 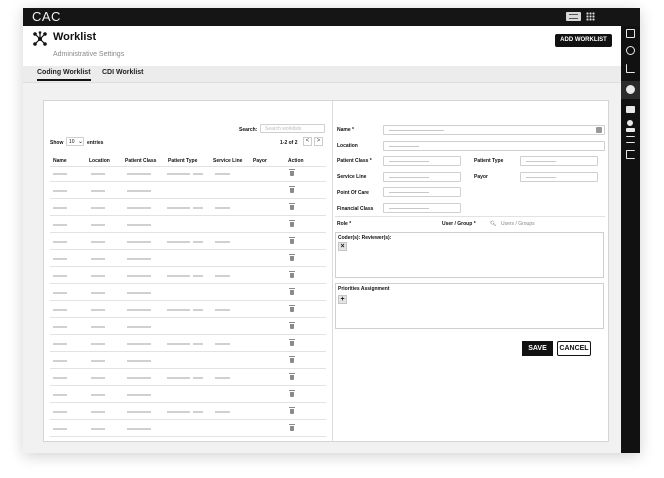 I want to click on user-icon, so click(x=630, y=123).